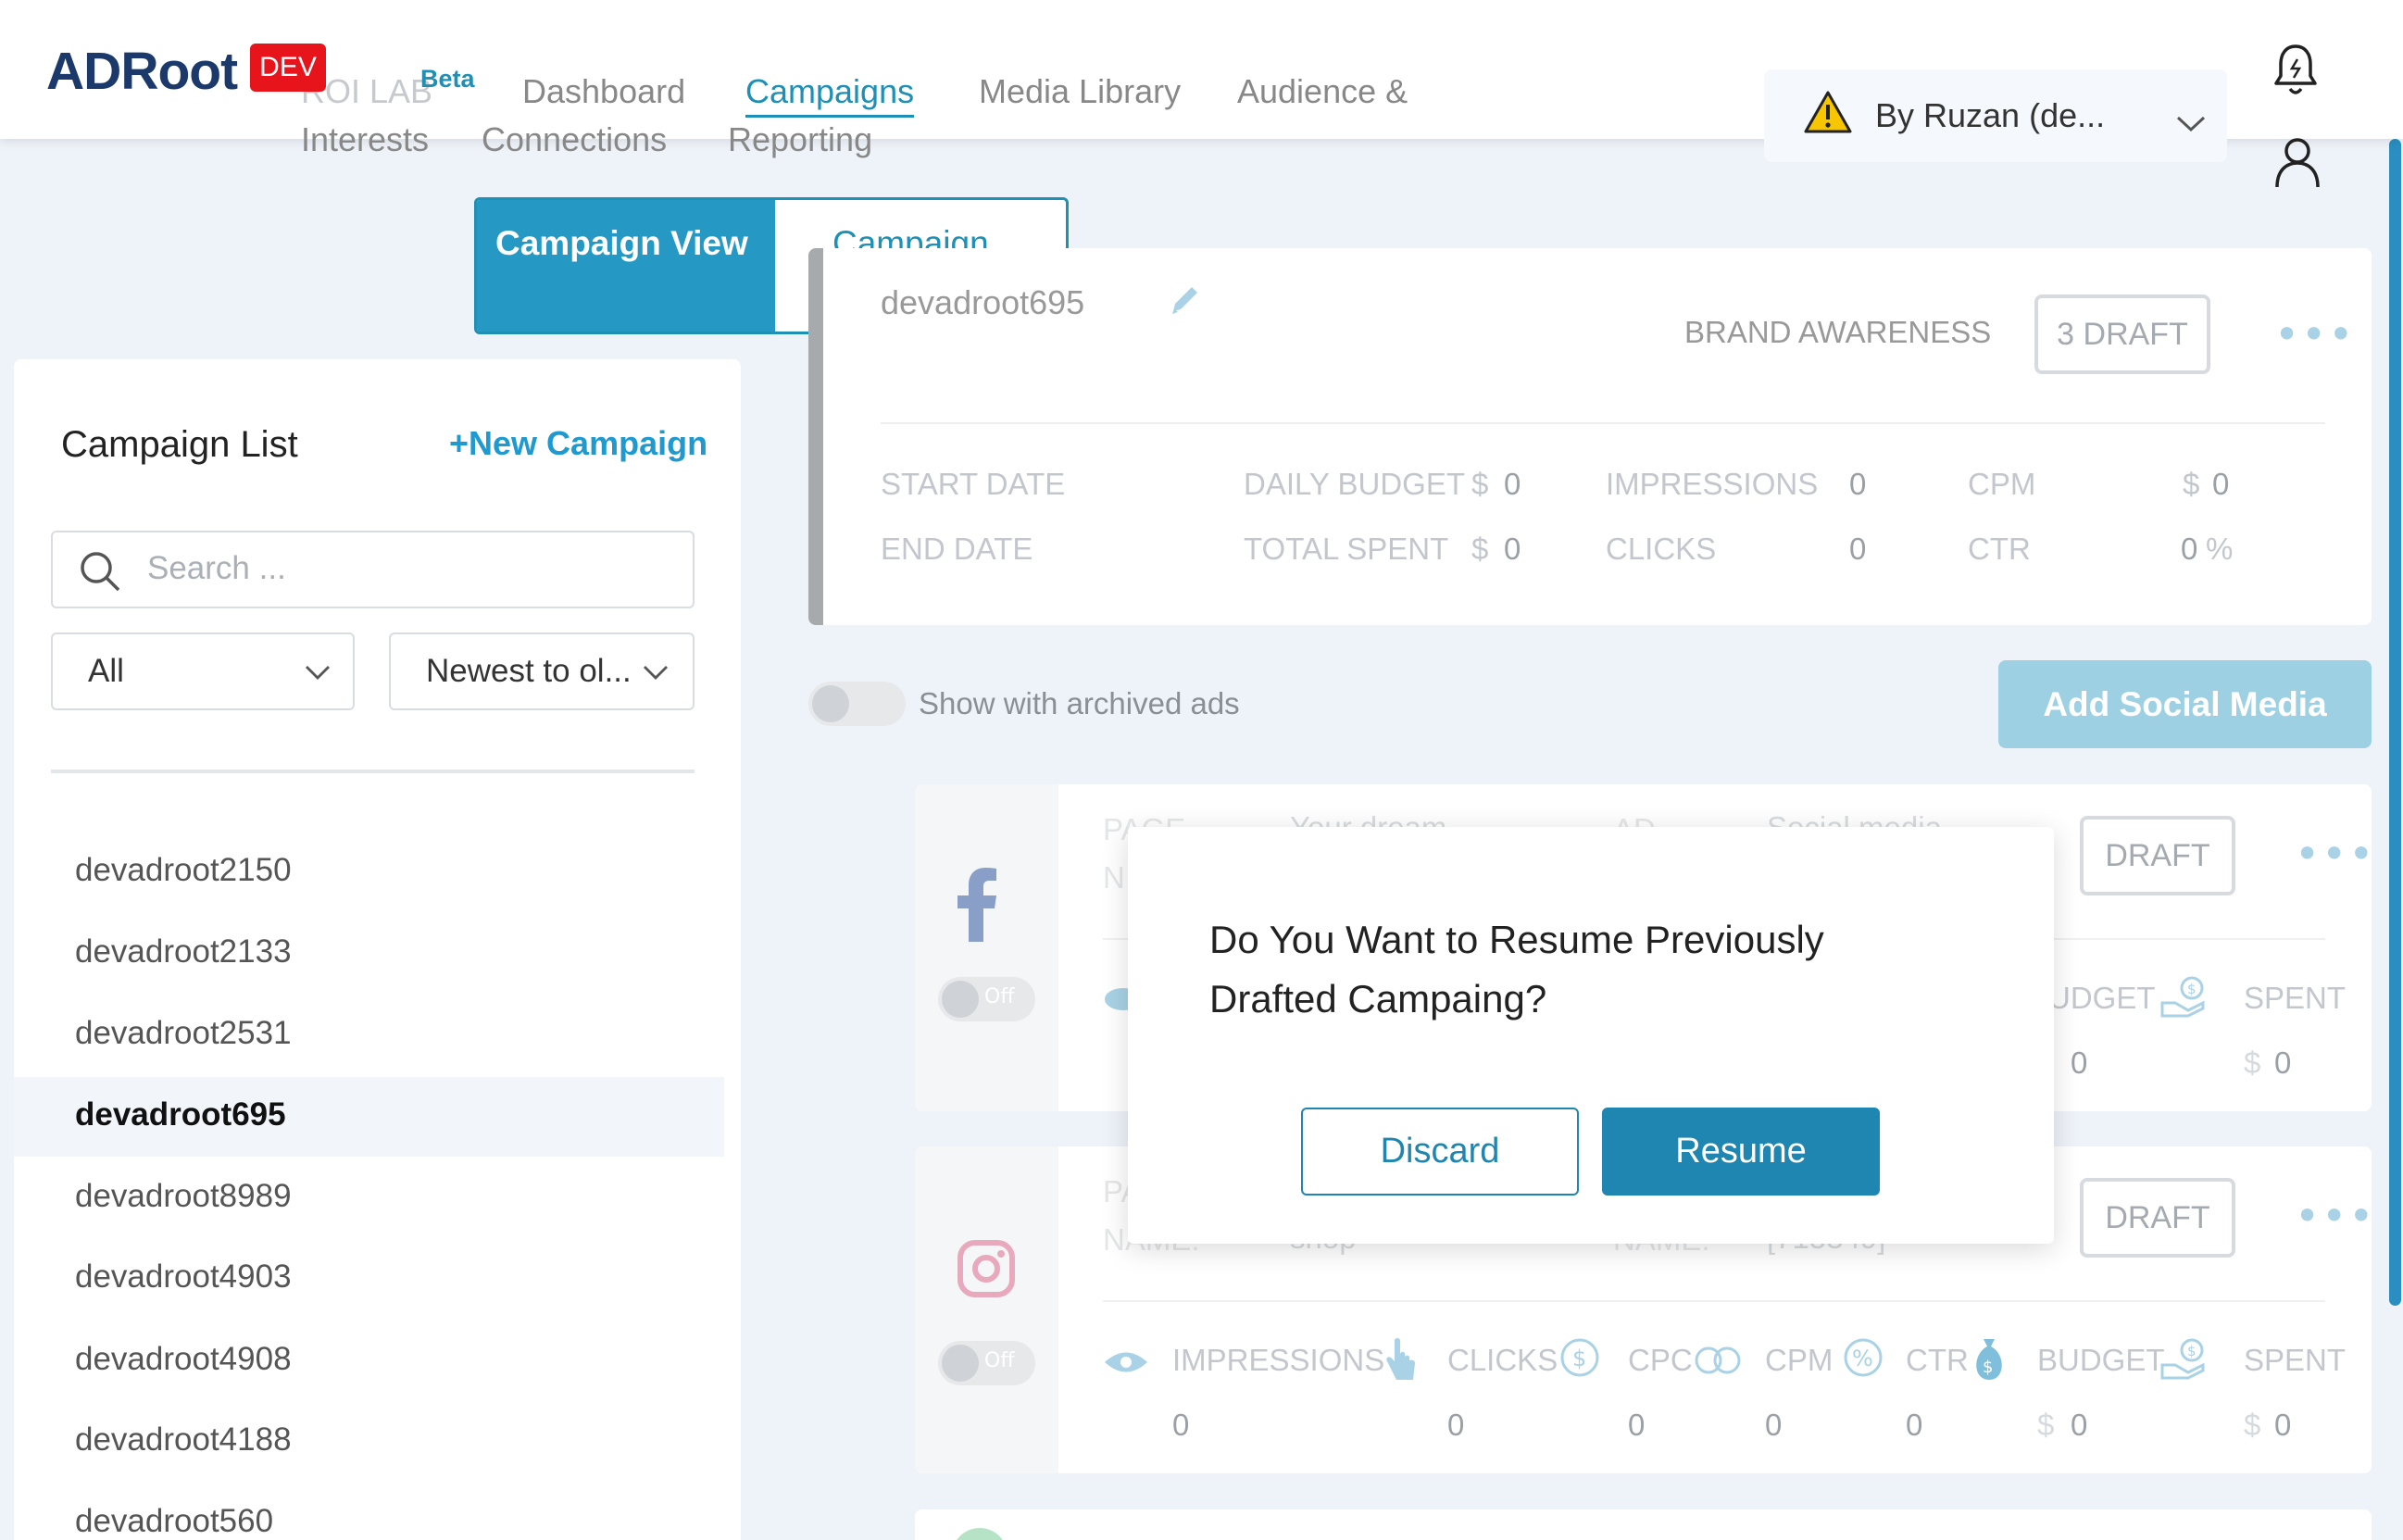 This screenshot has height=1540, width=2403. Describe the element at coordinates (574, 139) in the screenshot. I see `nav-connections: Connections` at that location.